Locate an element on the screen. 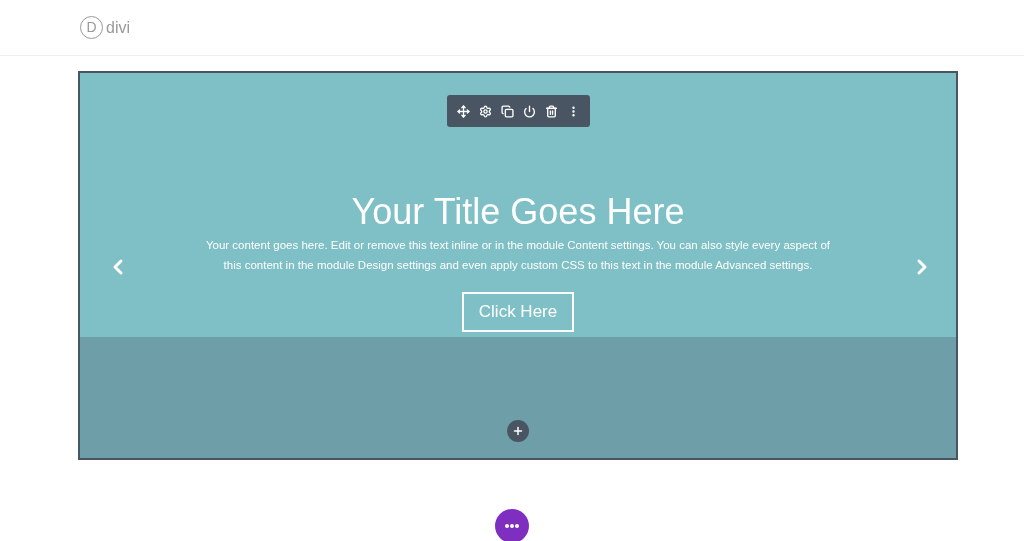 The width and height of the screenshot is (1024, 541). more-options-button is located at coordinates (512, 525).